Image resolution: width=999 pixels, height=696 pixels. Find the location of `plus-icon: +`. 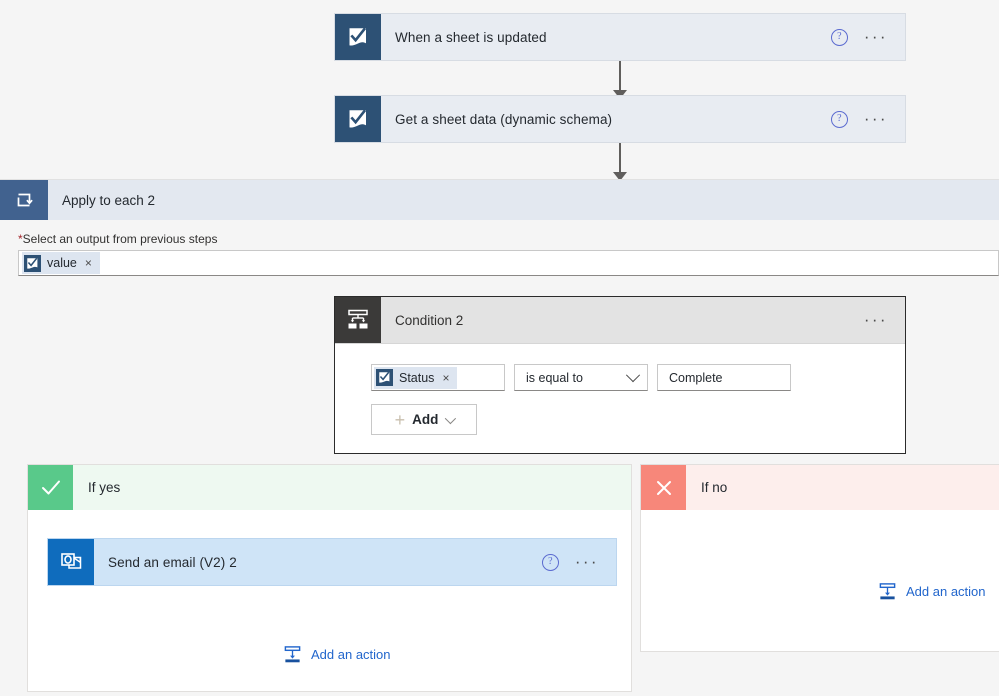

plus-icon: + is located at coordinates (400, 419).